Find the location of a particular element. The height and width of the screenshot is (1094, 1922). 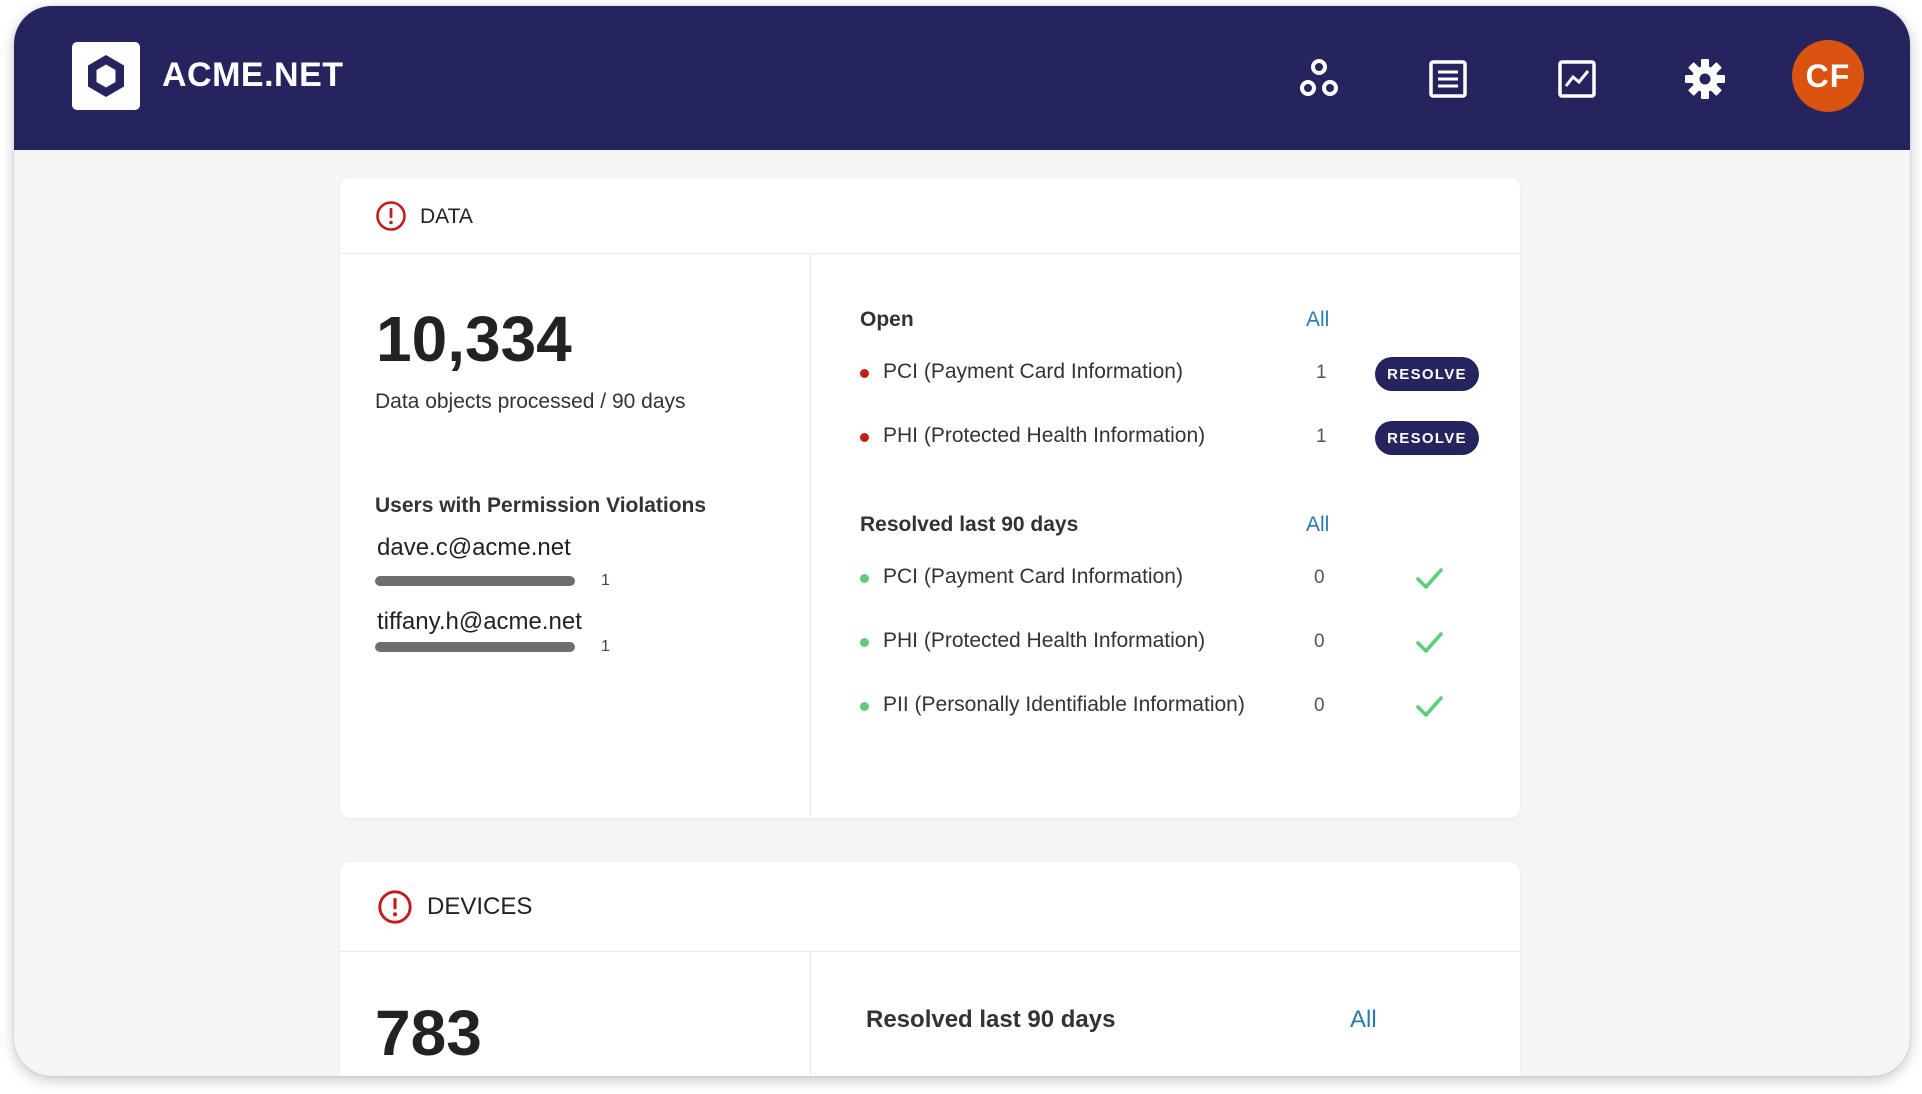

nav-chart-button is located at coordinates (1577, 79).